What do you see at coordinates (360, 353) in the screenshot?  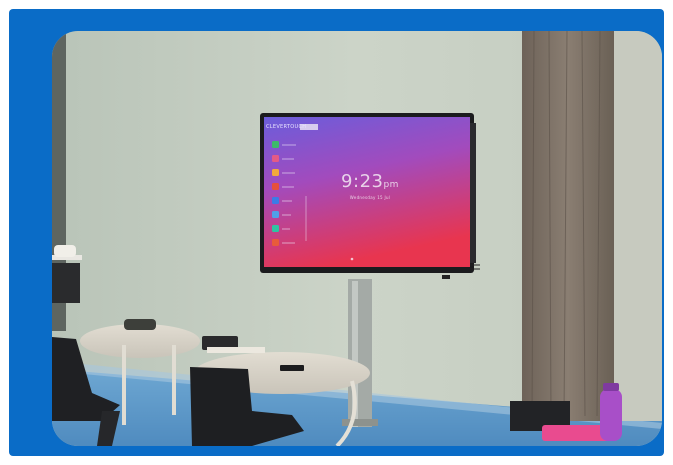 I see `display-stand` at bounding box center [360, 353].